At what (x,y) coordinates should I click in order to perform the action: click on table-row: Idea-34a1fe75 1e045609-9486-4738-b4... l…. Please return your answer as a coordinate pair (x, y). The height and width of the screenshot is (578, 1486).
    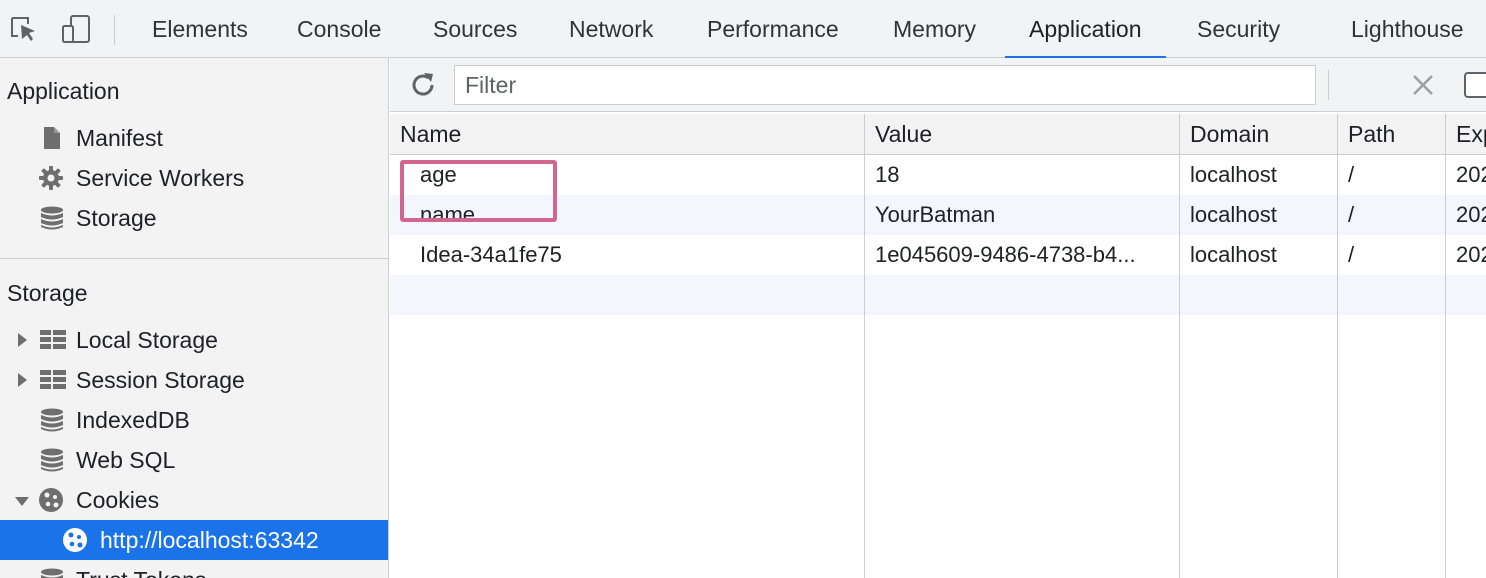
    Looking at the image, I should click on (938, 255).